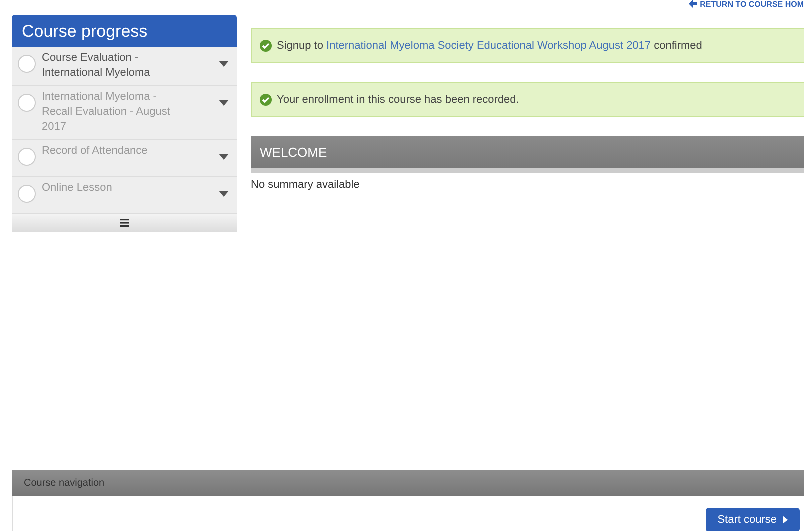  I want to click on sidebar-title: Course progress, so click(124, 31).